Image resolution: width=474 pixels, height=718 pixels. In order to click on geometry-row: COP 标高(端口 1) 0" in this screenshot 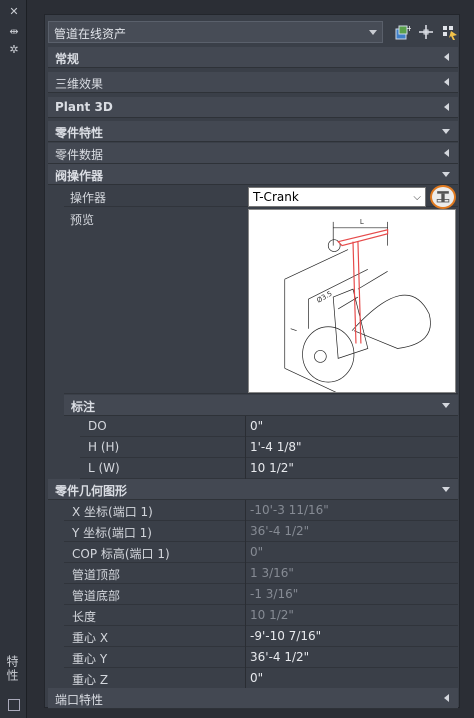, I will do `click(261, 552)`.